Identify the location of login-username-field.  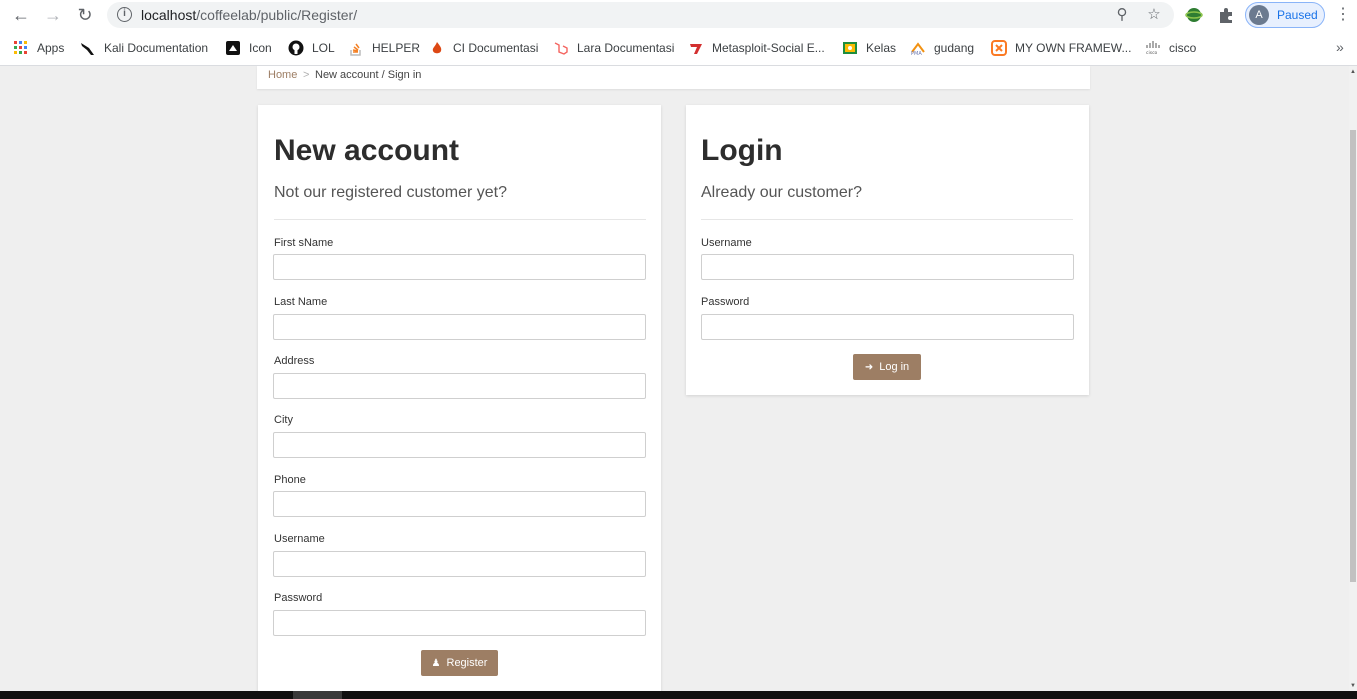
(887, 267).